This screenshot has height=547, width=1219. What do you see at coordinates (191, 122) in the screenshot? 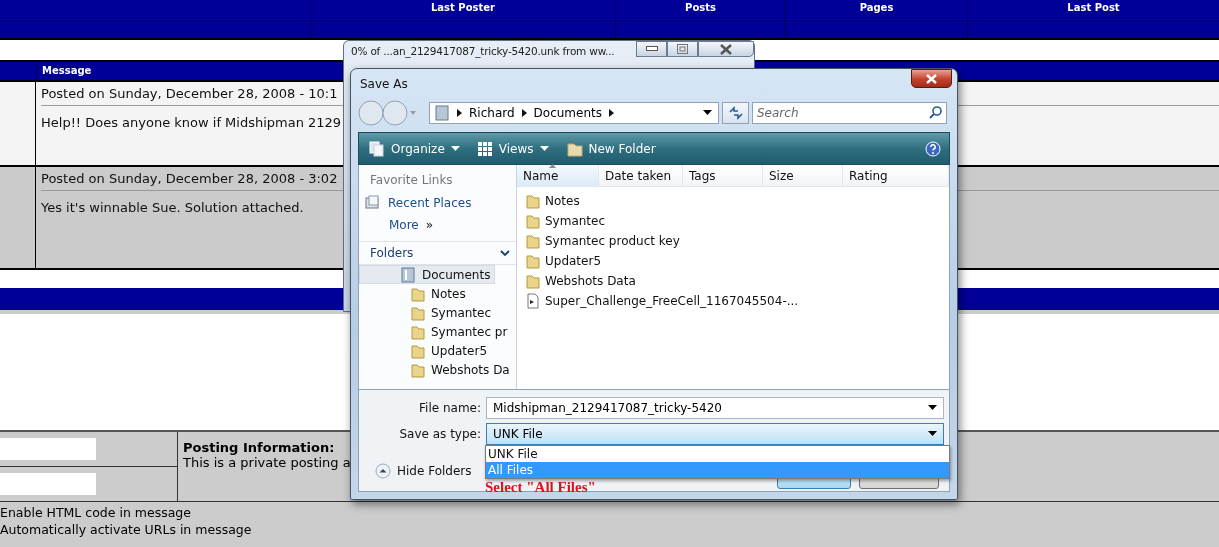
I see `post-body: Help!! Does anyone know if Midshipman 2129` at bounding box center [191, 122].